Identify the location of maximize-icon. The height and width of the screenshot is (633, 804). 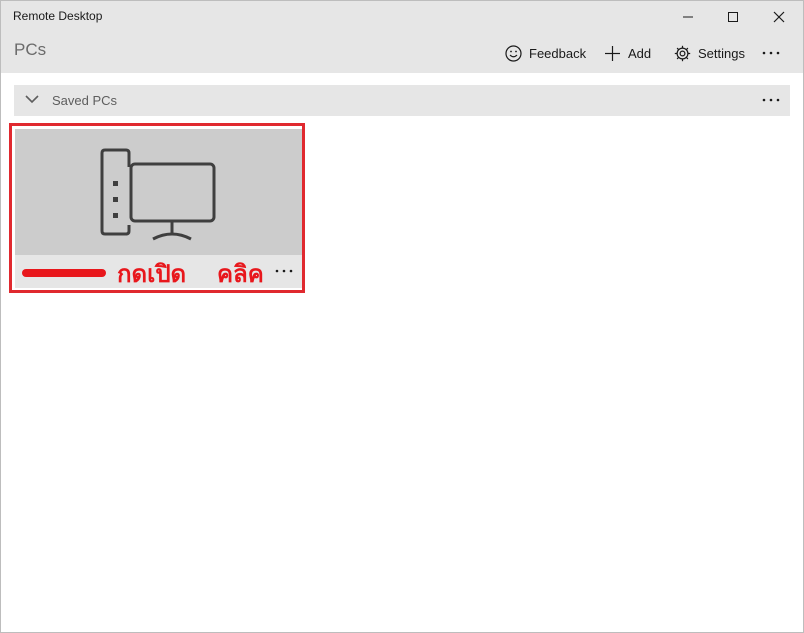
(733, 17).